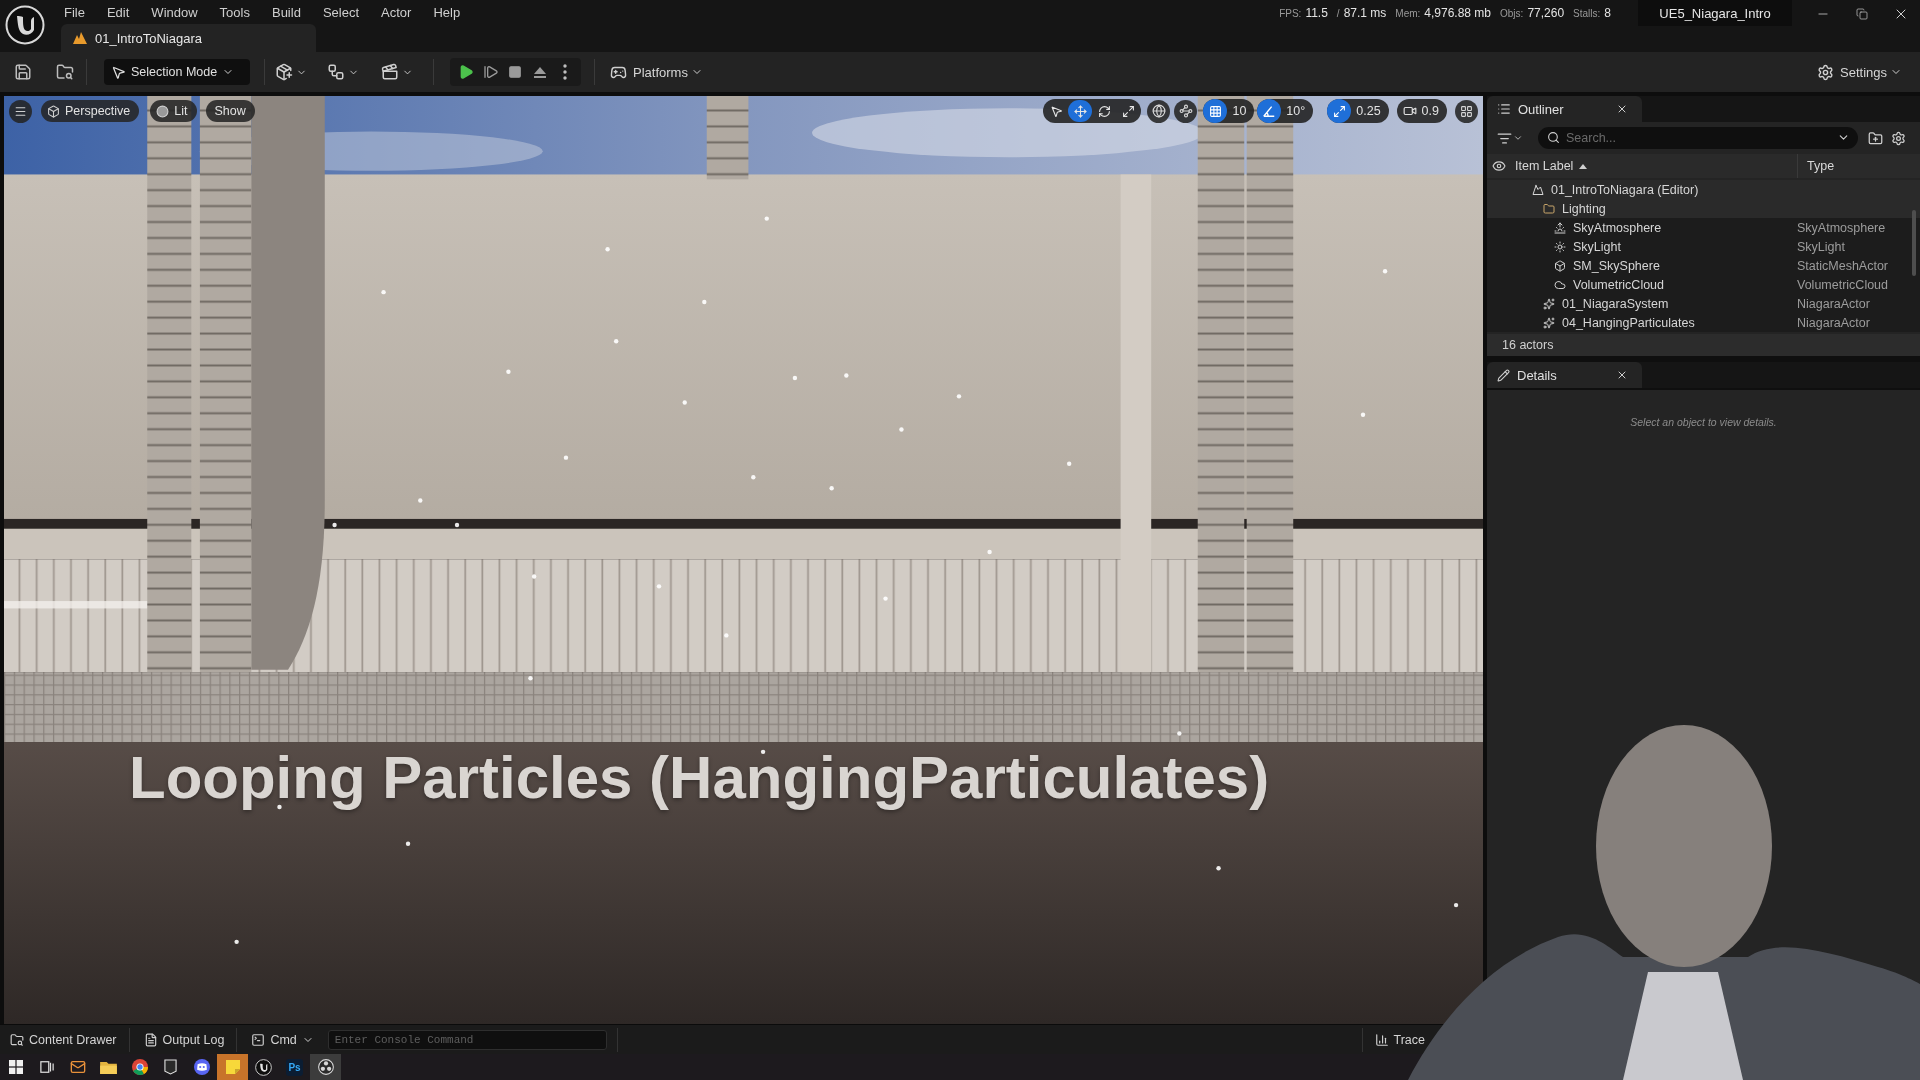  Describe the element at coordinates (108, 1067) in the screenshot. I see `folder-icon` at that location.